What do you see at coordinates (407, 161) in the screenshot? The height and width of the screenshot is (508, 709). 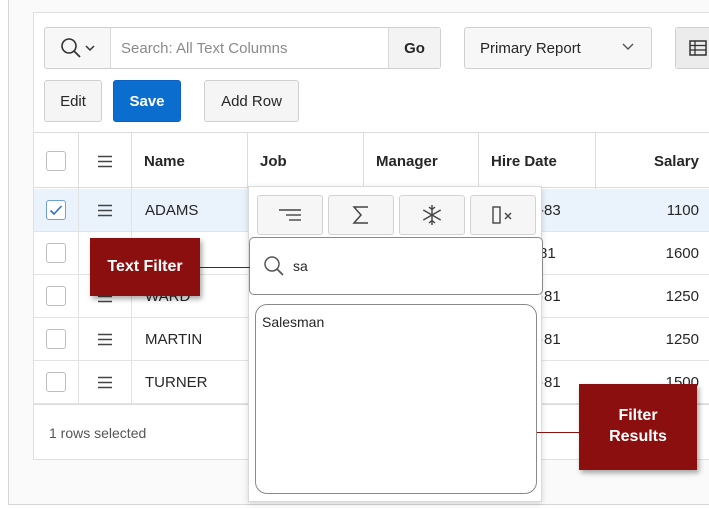 I see `column-header-label: Manager` at bounding box center [407, 161].